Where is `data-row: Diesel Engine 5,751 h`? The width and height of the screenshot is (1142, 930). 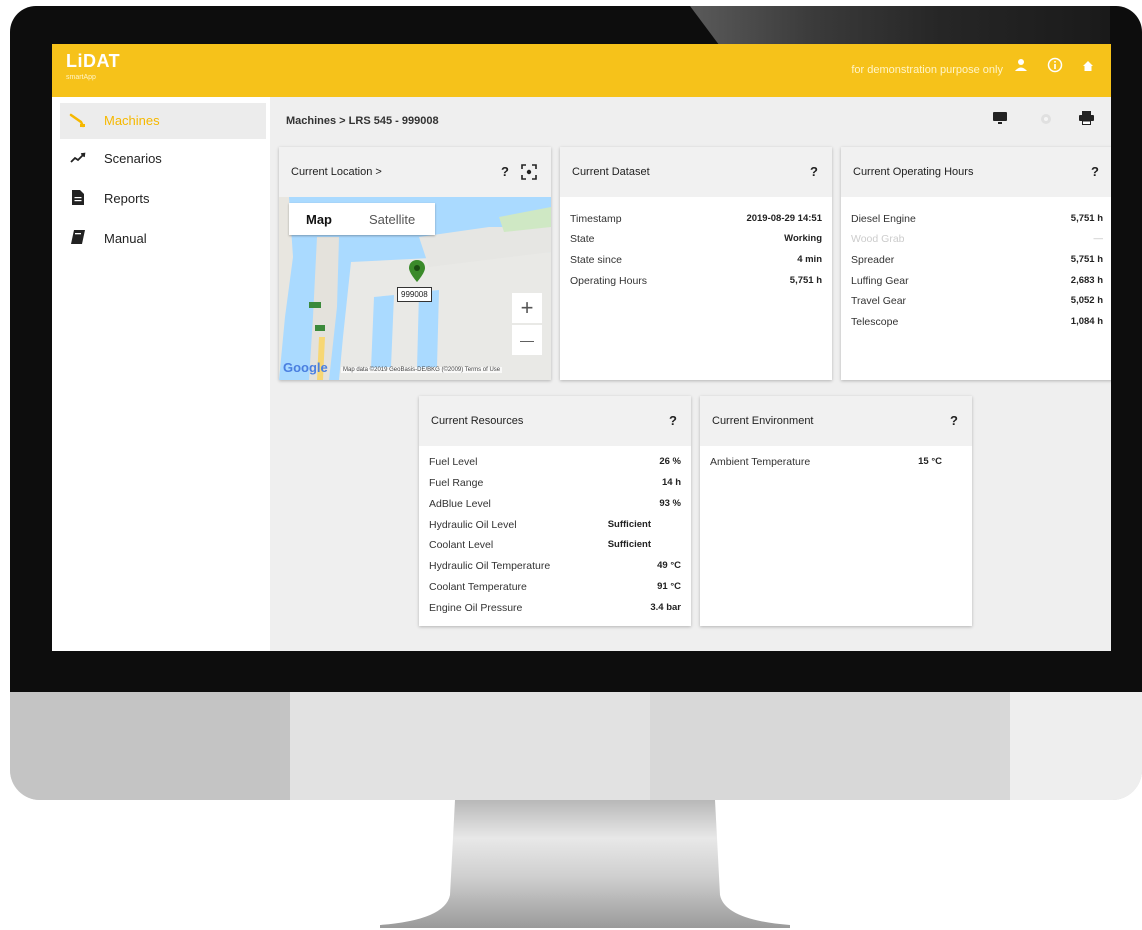 data-row: Diesel Engine 5,751 h is located at coordinates (977, 223).